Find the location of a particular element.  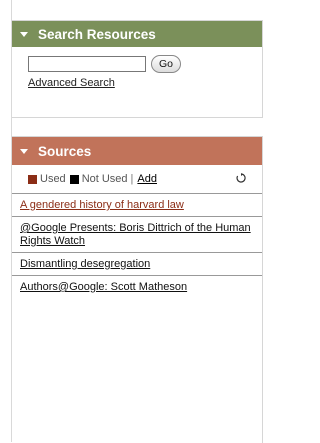

not-used-swatch is located at coordinates (74, 179).